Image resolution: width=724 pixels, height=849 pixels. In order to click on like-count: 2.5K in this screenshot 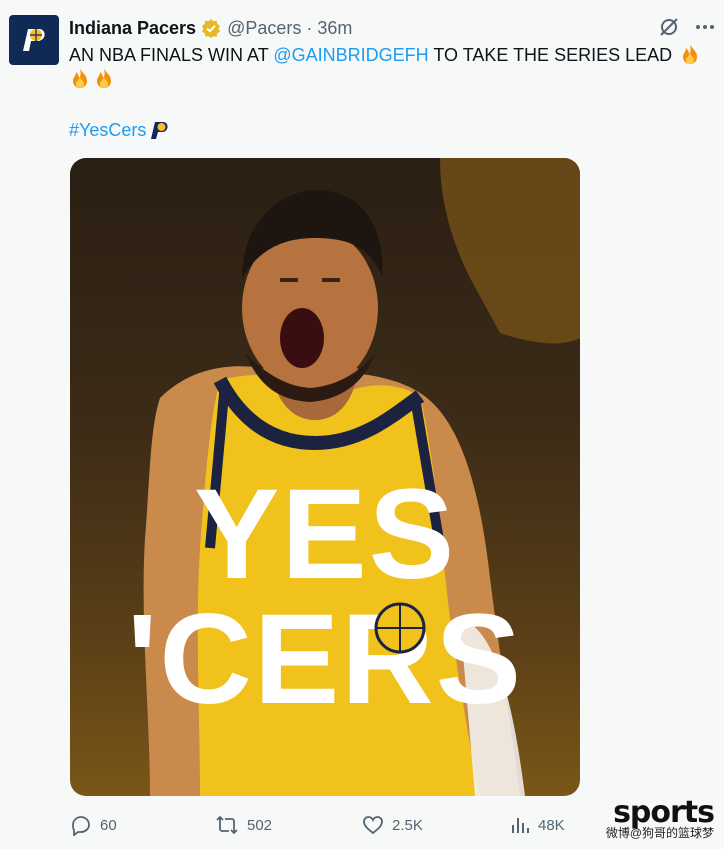, I will do `click(407, 825)`.